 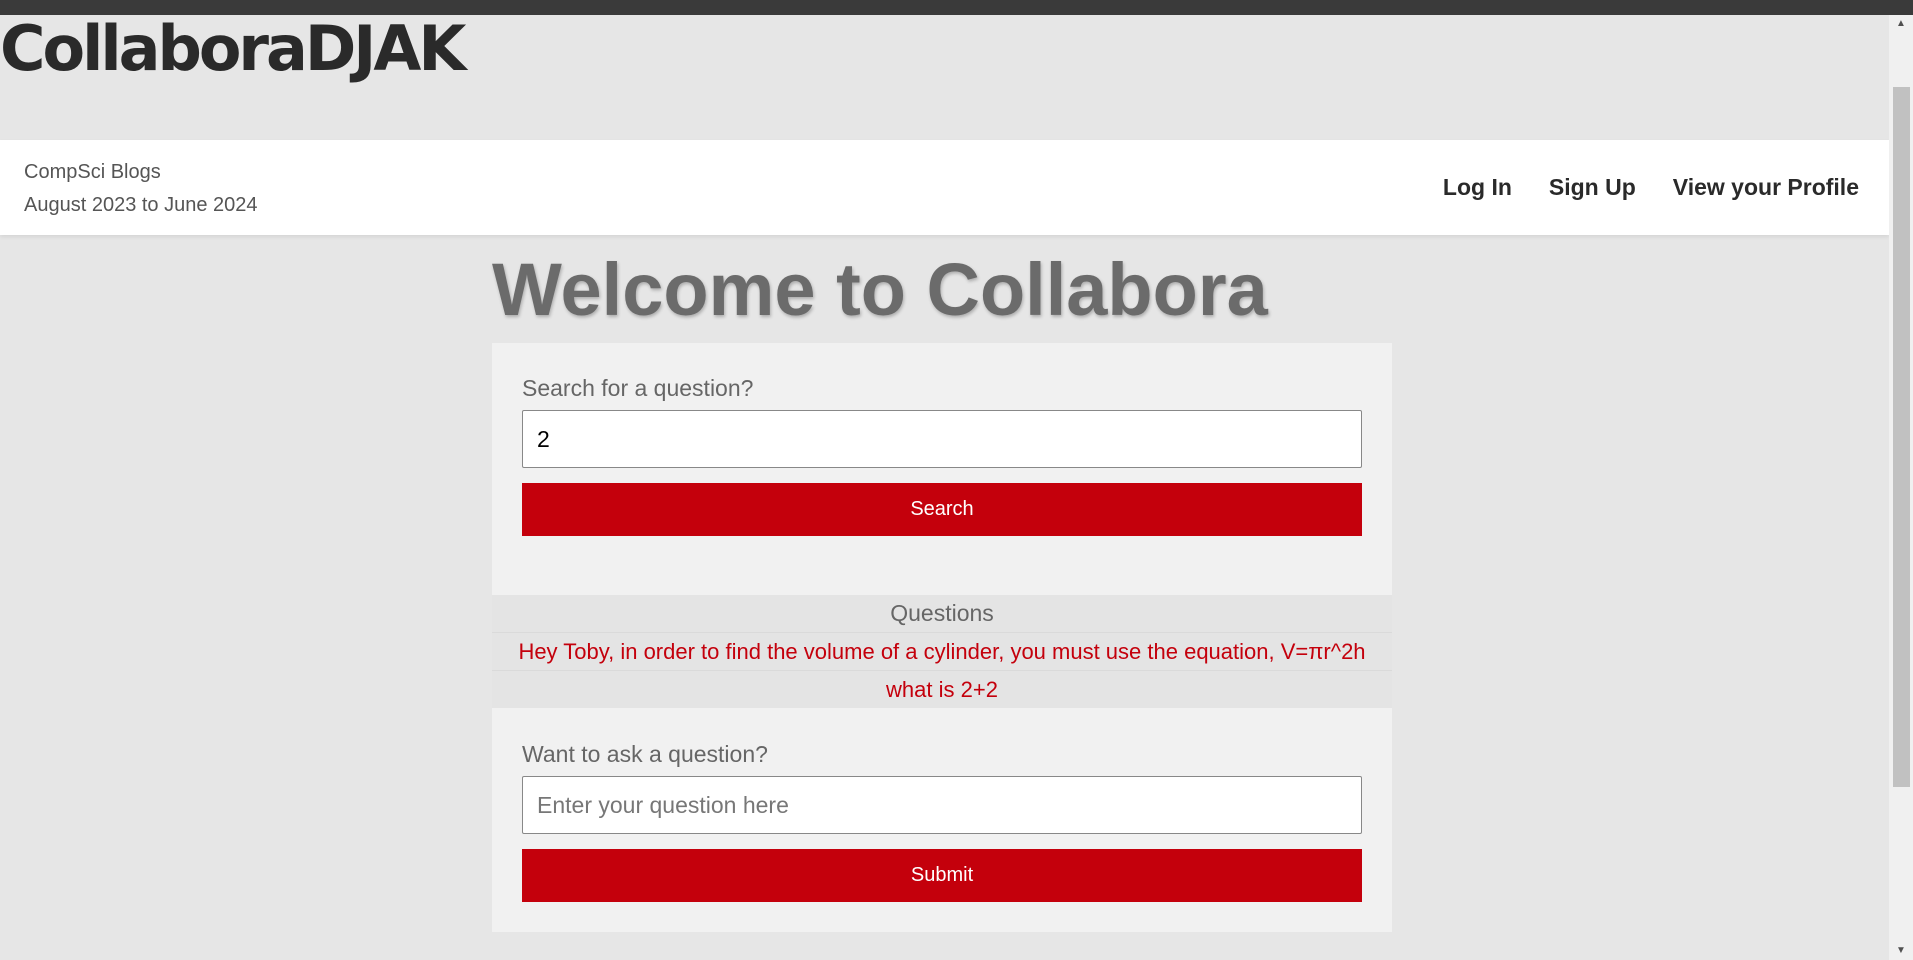 I want to click on questions-heading: Questions, so click(x=942, y=613).